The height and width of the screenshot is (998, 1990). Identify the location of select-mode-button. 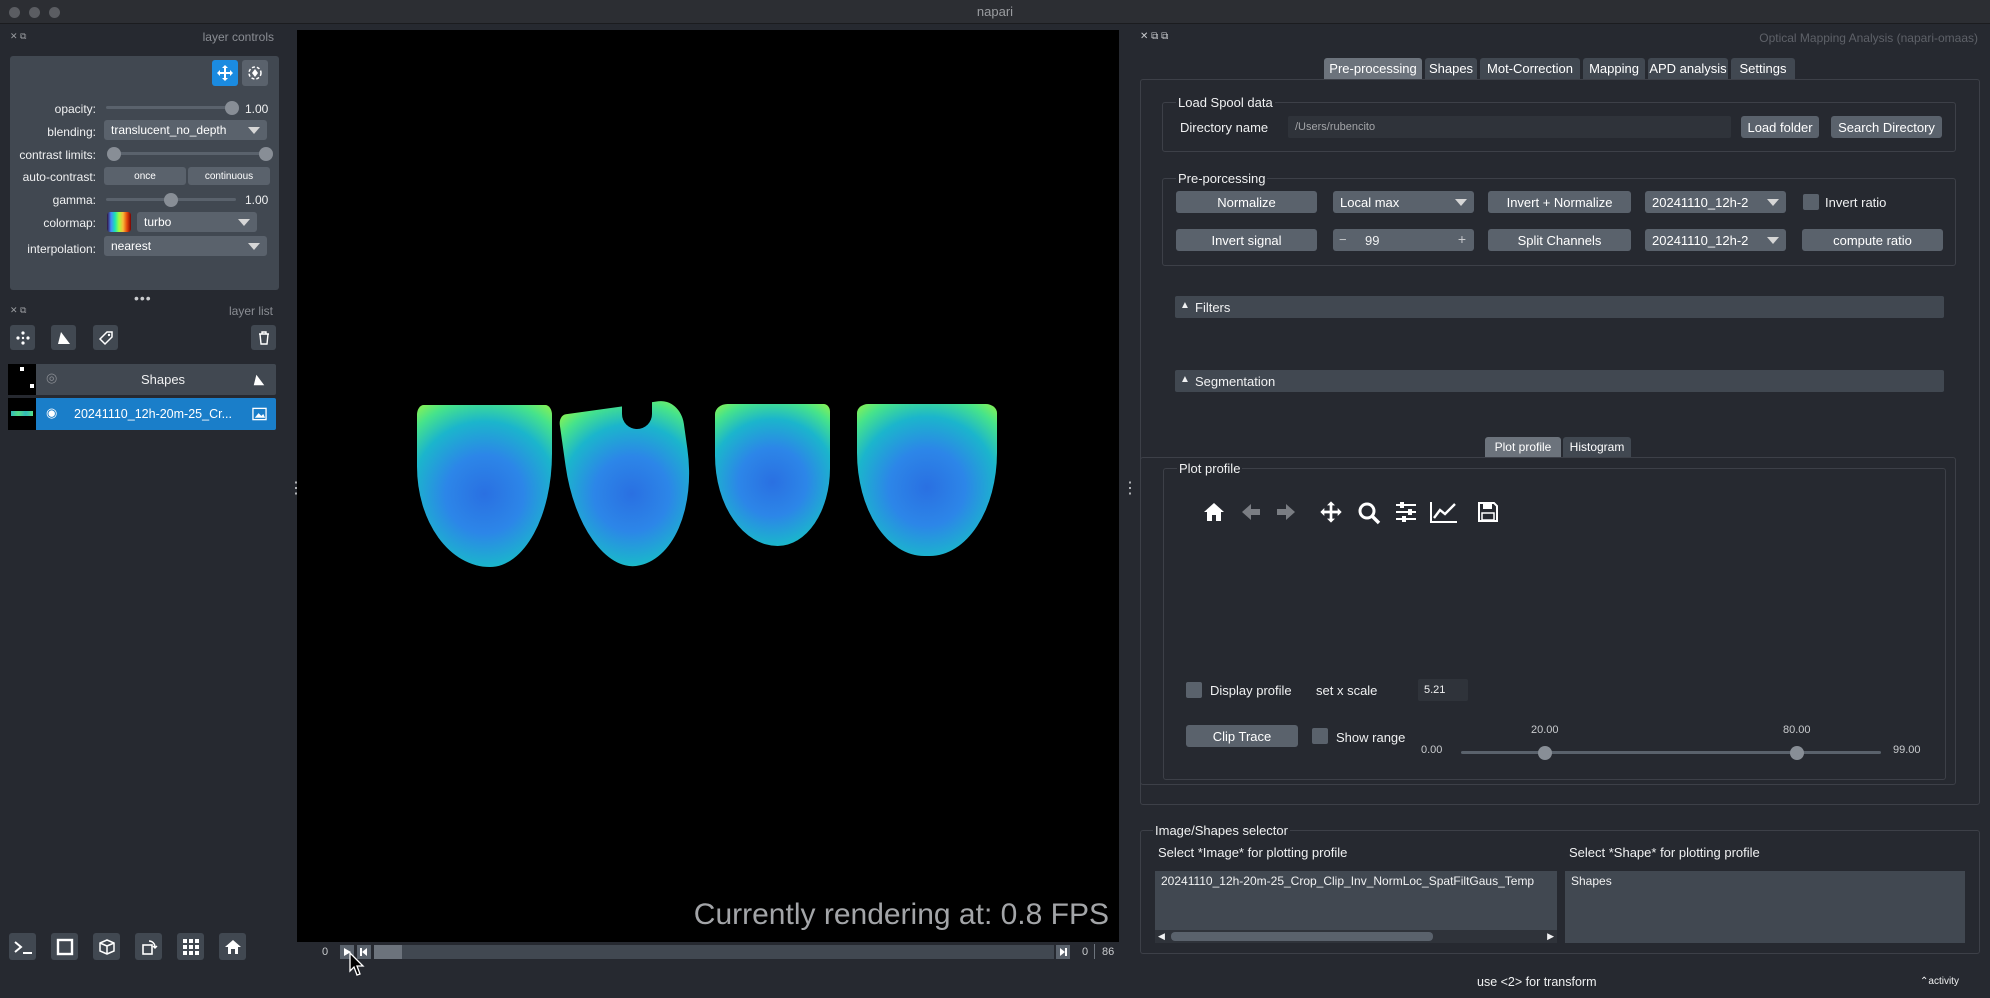
(255, 73).